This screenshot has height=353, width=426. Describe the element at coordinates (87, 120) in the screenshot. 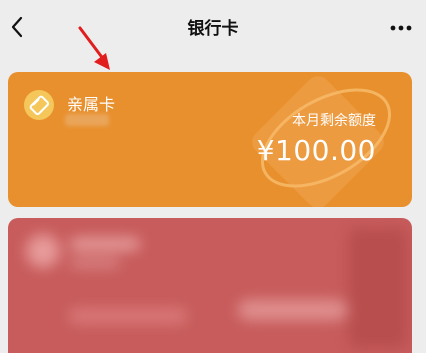

I see `card-subtitle-redacted` at that location.